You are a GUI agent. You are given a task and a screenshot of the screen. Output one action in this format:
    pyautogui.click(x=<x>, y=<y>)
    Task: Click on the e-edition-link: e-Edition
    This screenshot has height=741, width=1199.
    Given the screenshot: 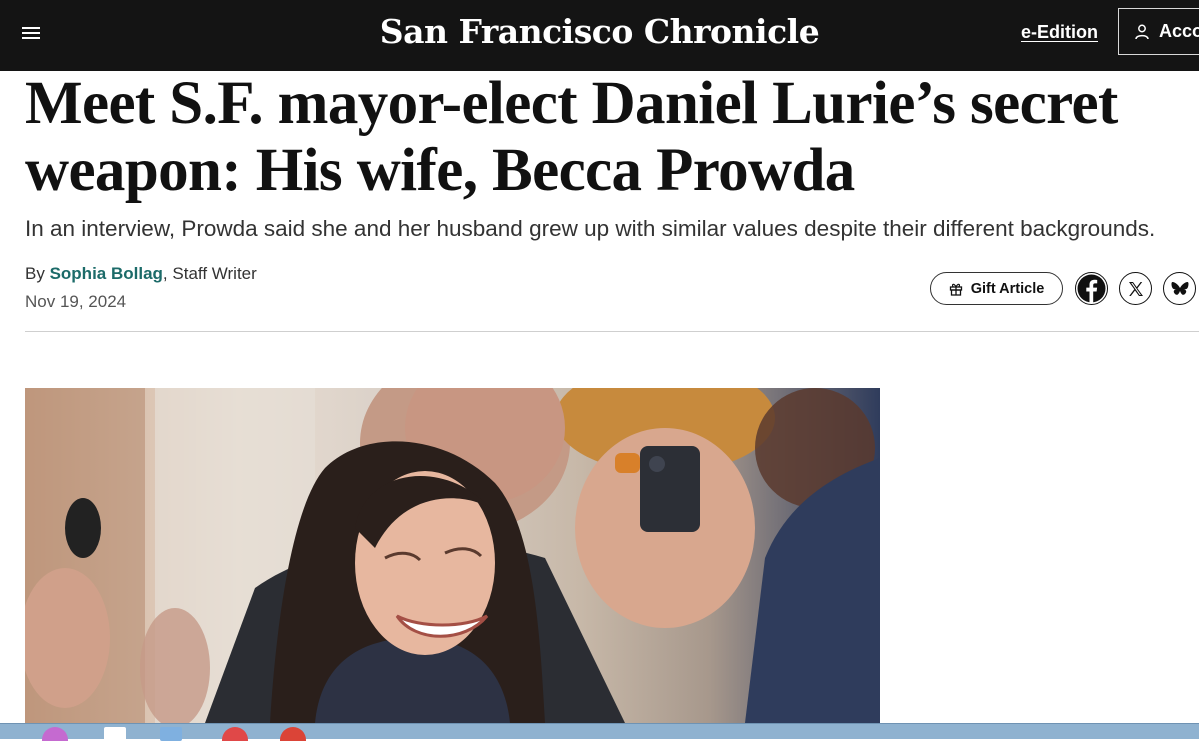 What is the action you would take?
    pyautogui.click(x=1059, y=32)
    